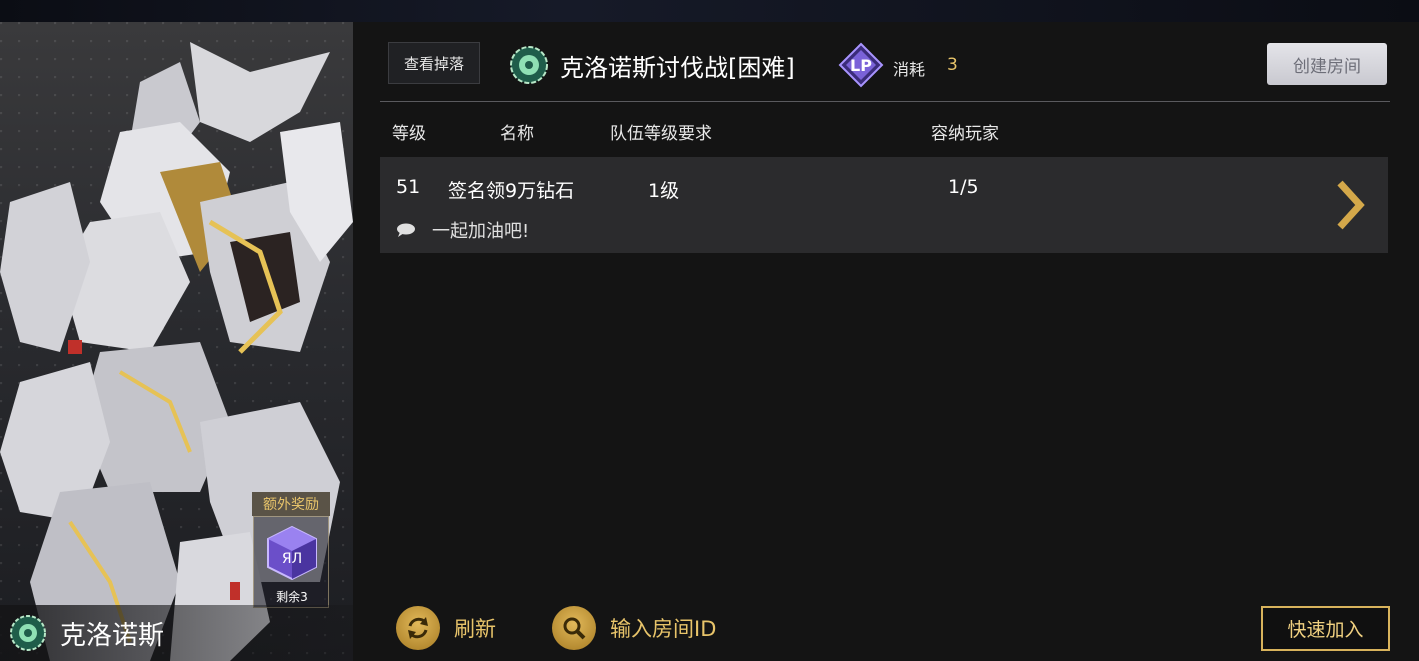  What do you see at coordinates (963, 187) in the screenshot?
I see `room-players: 1/5` at bounding box center [963, 187].